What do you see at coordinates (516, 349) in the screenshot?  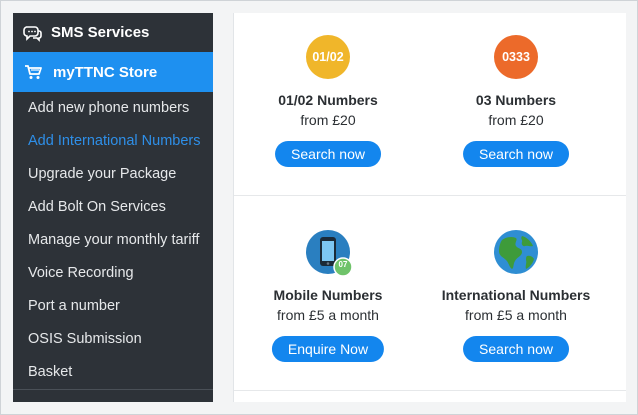 I see `search-now-button-international: Search now` at bounding box center [516, 349].